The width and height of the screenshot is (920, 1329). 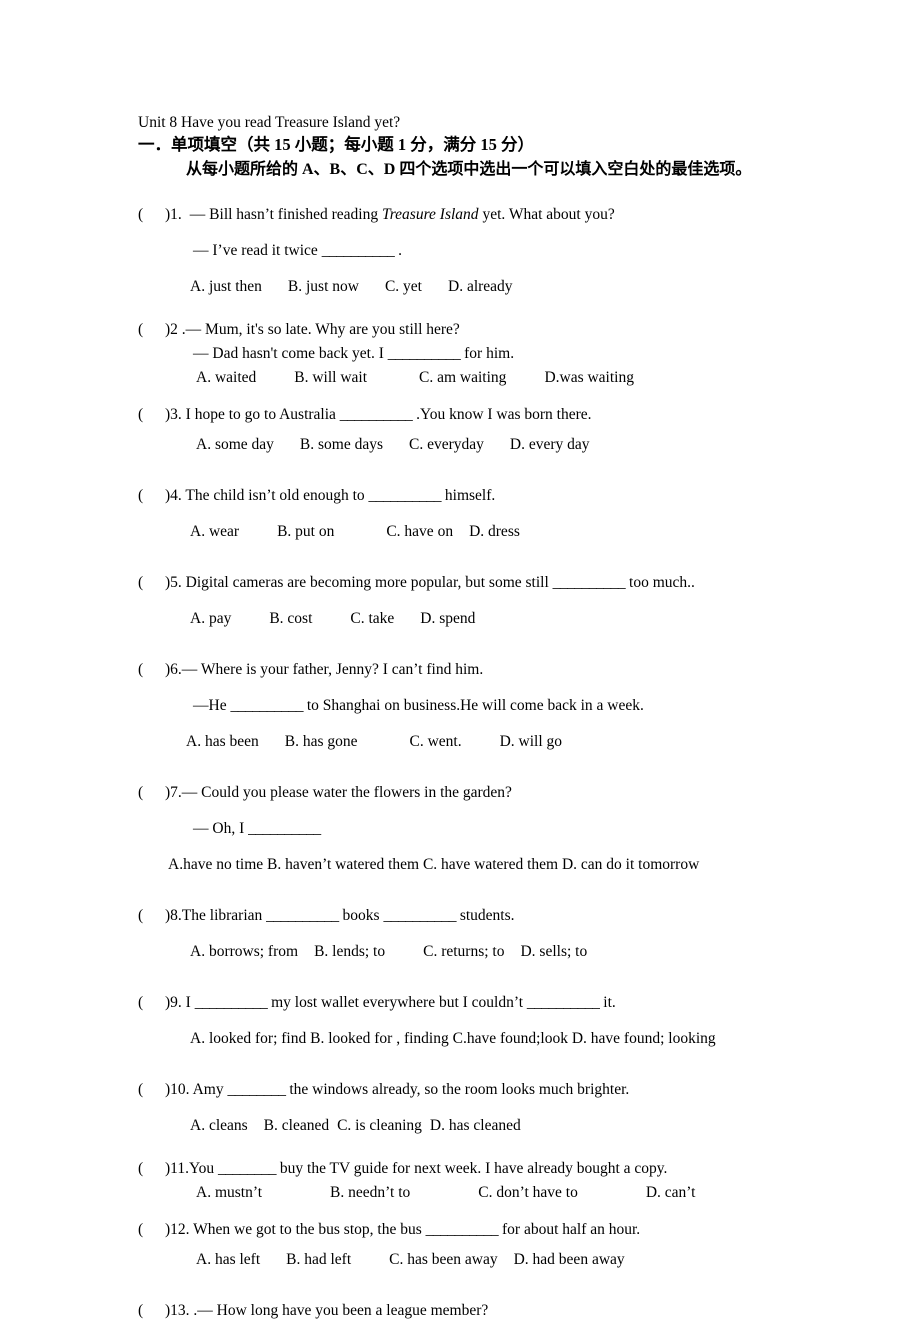 I want to click on option-c: C. have on, so click(x=419, y=531).